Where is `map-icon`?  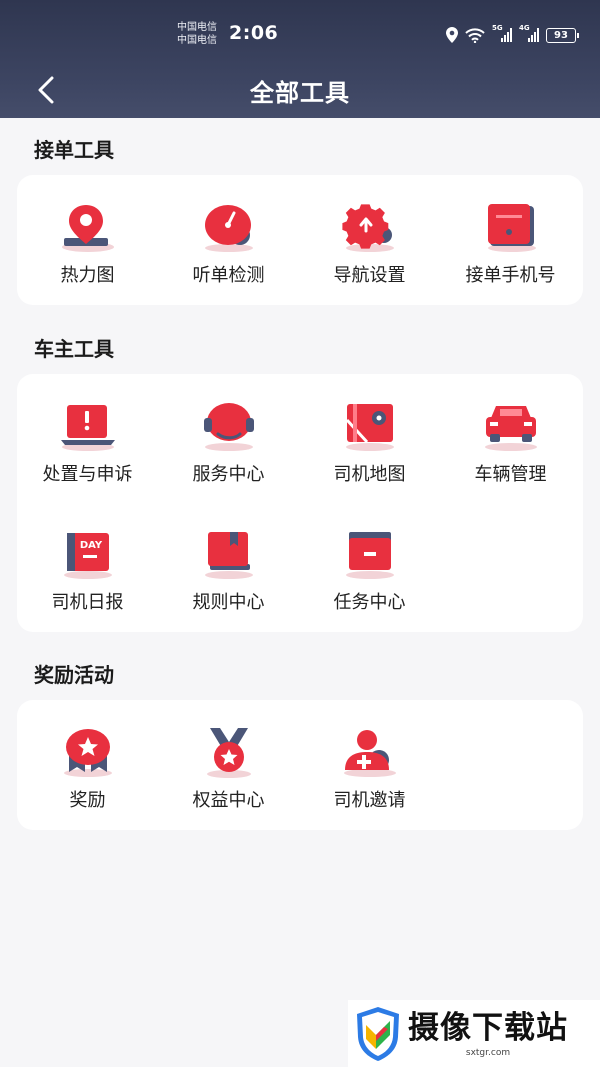 map-icon is located at coordinates (369, 427).